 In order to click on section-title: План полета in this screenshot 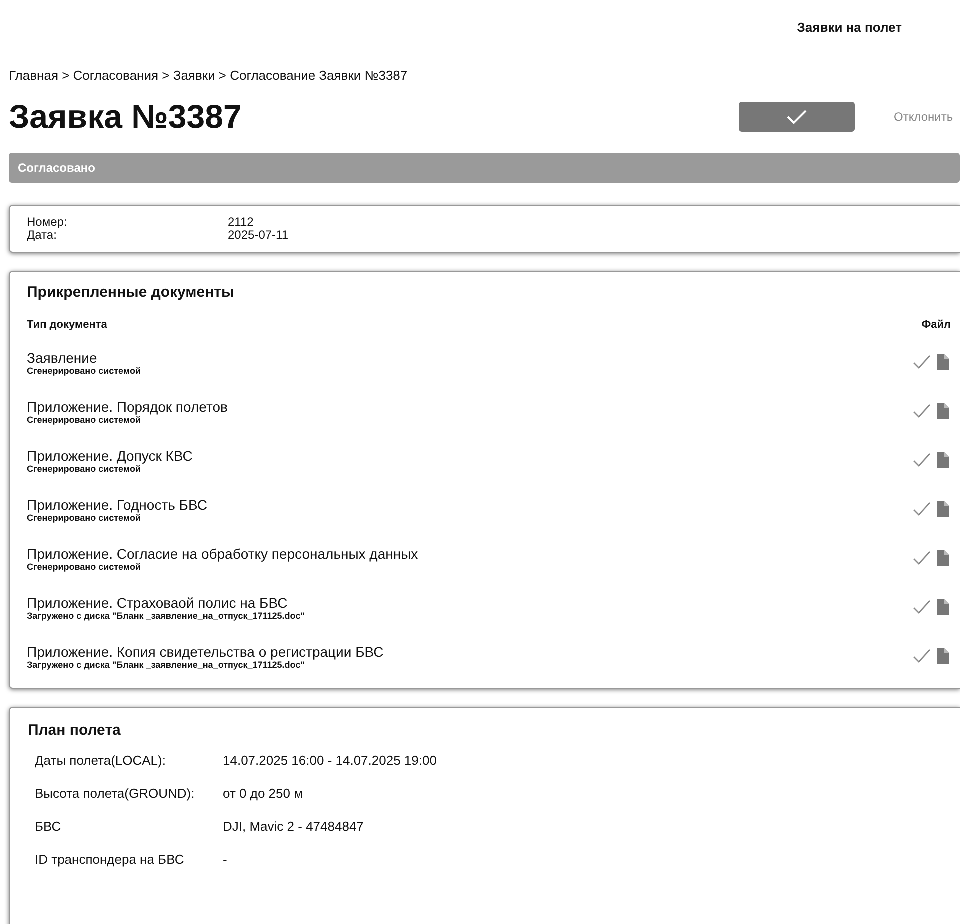, I will do `click(75, 730)`.